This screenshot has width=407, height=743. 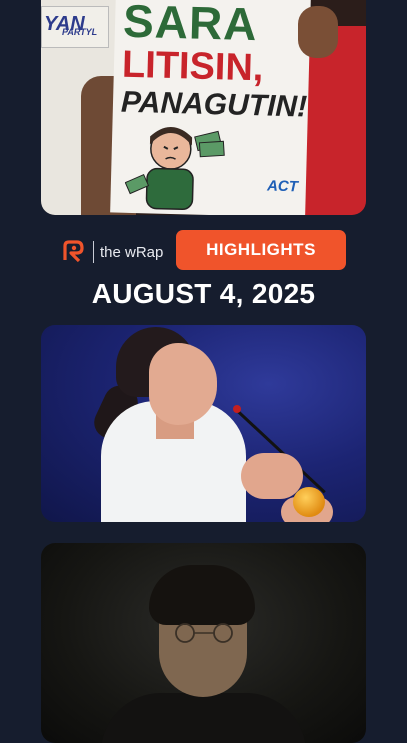 What do you see at coordinates (203, 718) in the screenshot?
I see `man-dark-jacket` at bounding box center [203, 718].